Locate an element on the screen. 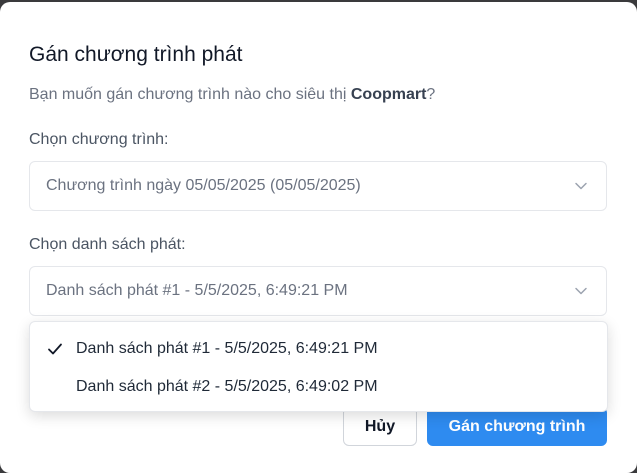 The image size is (637, 473). playlist-option: Danh sách phát #2 - 5/5/2025, 6:49:02 PM is located at coordinates (318, 387).